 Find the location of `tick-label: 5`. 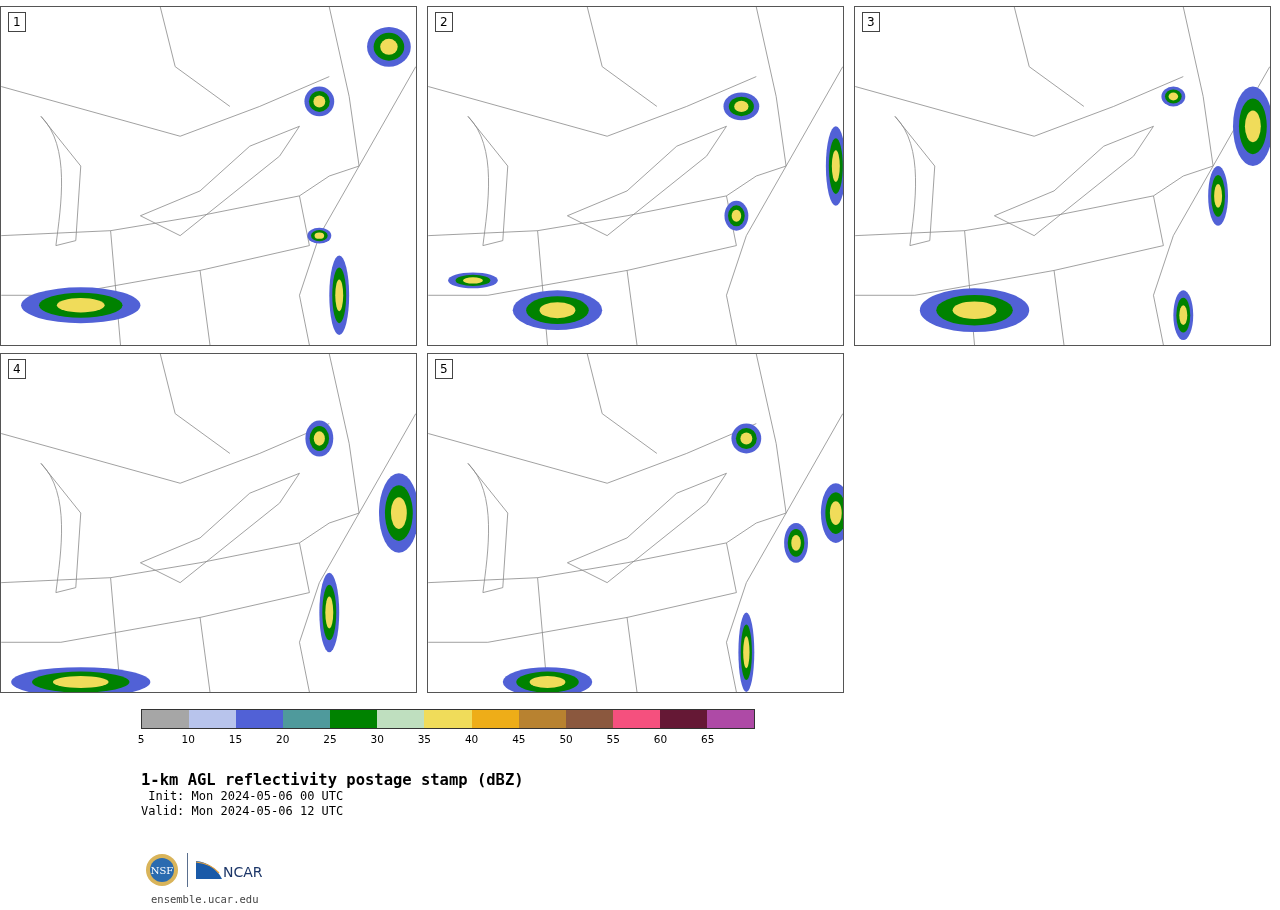

tick-label: 5 is located at coordinates (141, 739).